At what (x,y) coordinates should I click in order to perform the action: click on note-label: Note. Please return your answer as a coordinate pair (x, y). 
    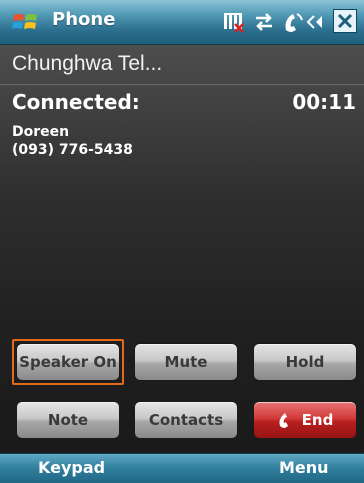
    Looking at the image, I should click on (68, 420).